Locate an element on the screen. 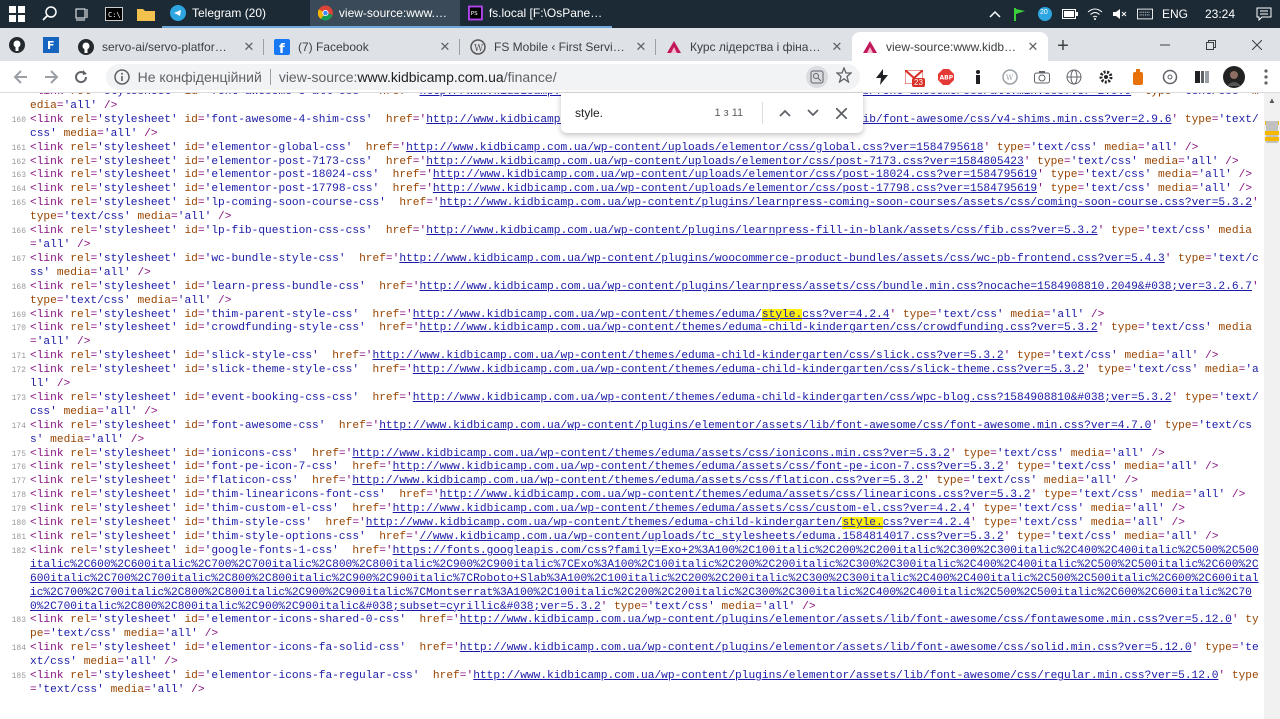  find-input: style. is located at coordinates (639, 113).